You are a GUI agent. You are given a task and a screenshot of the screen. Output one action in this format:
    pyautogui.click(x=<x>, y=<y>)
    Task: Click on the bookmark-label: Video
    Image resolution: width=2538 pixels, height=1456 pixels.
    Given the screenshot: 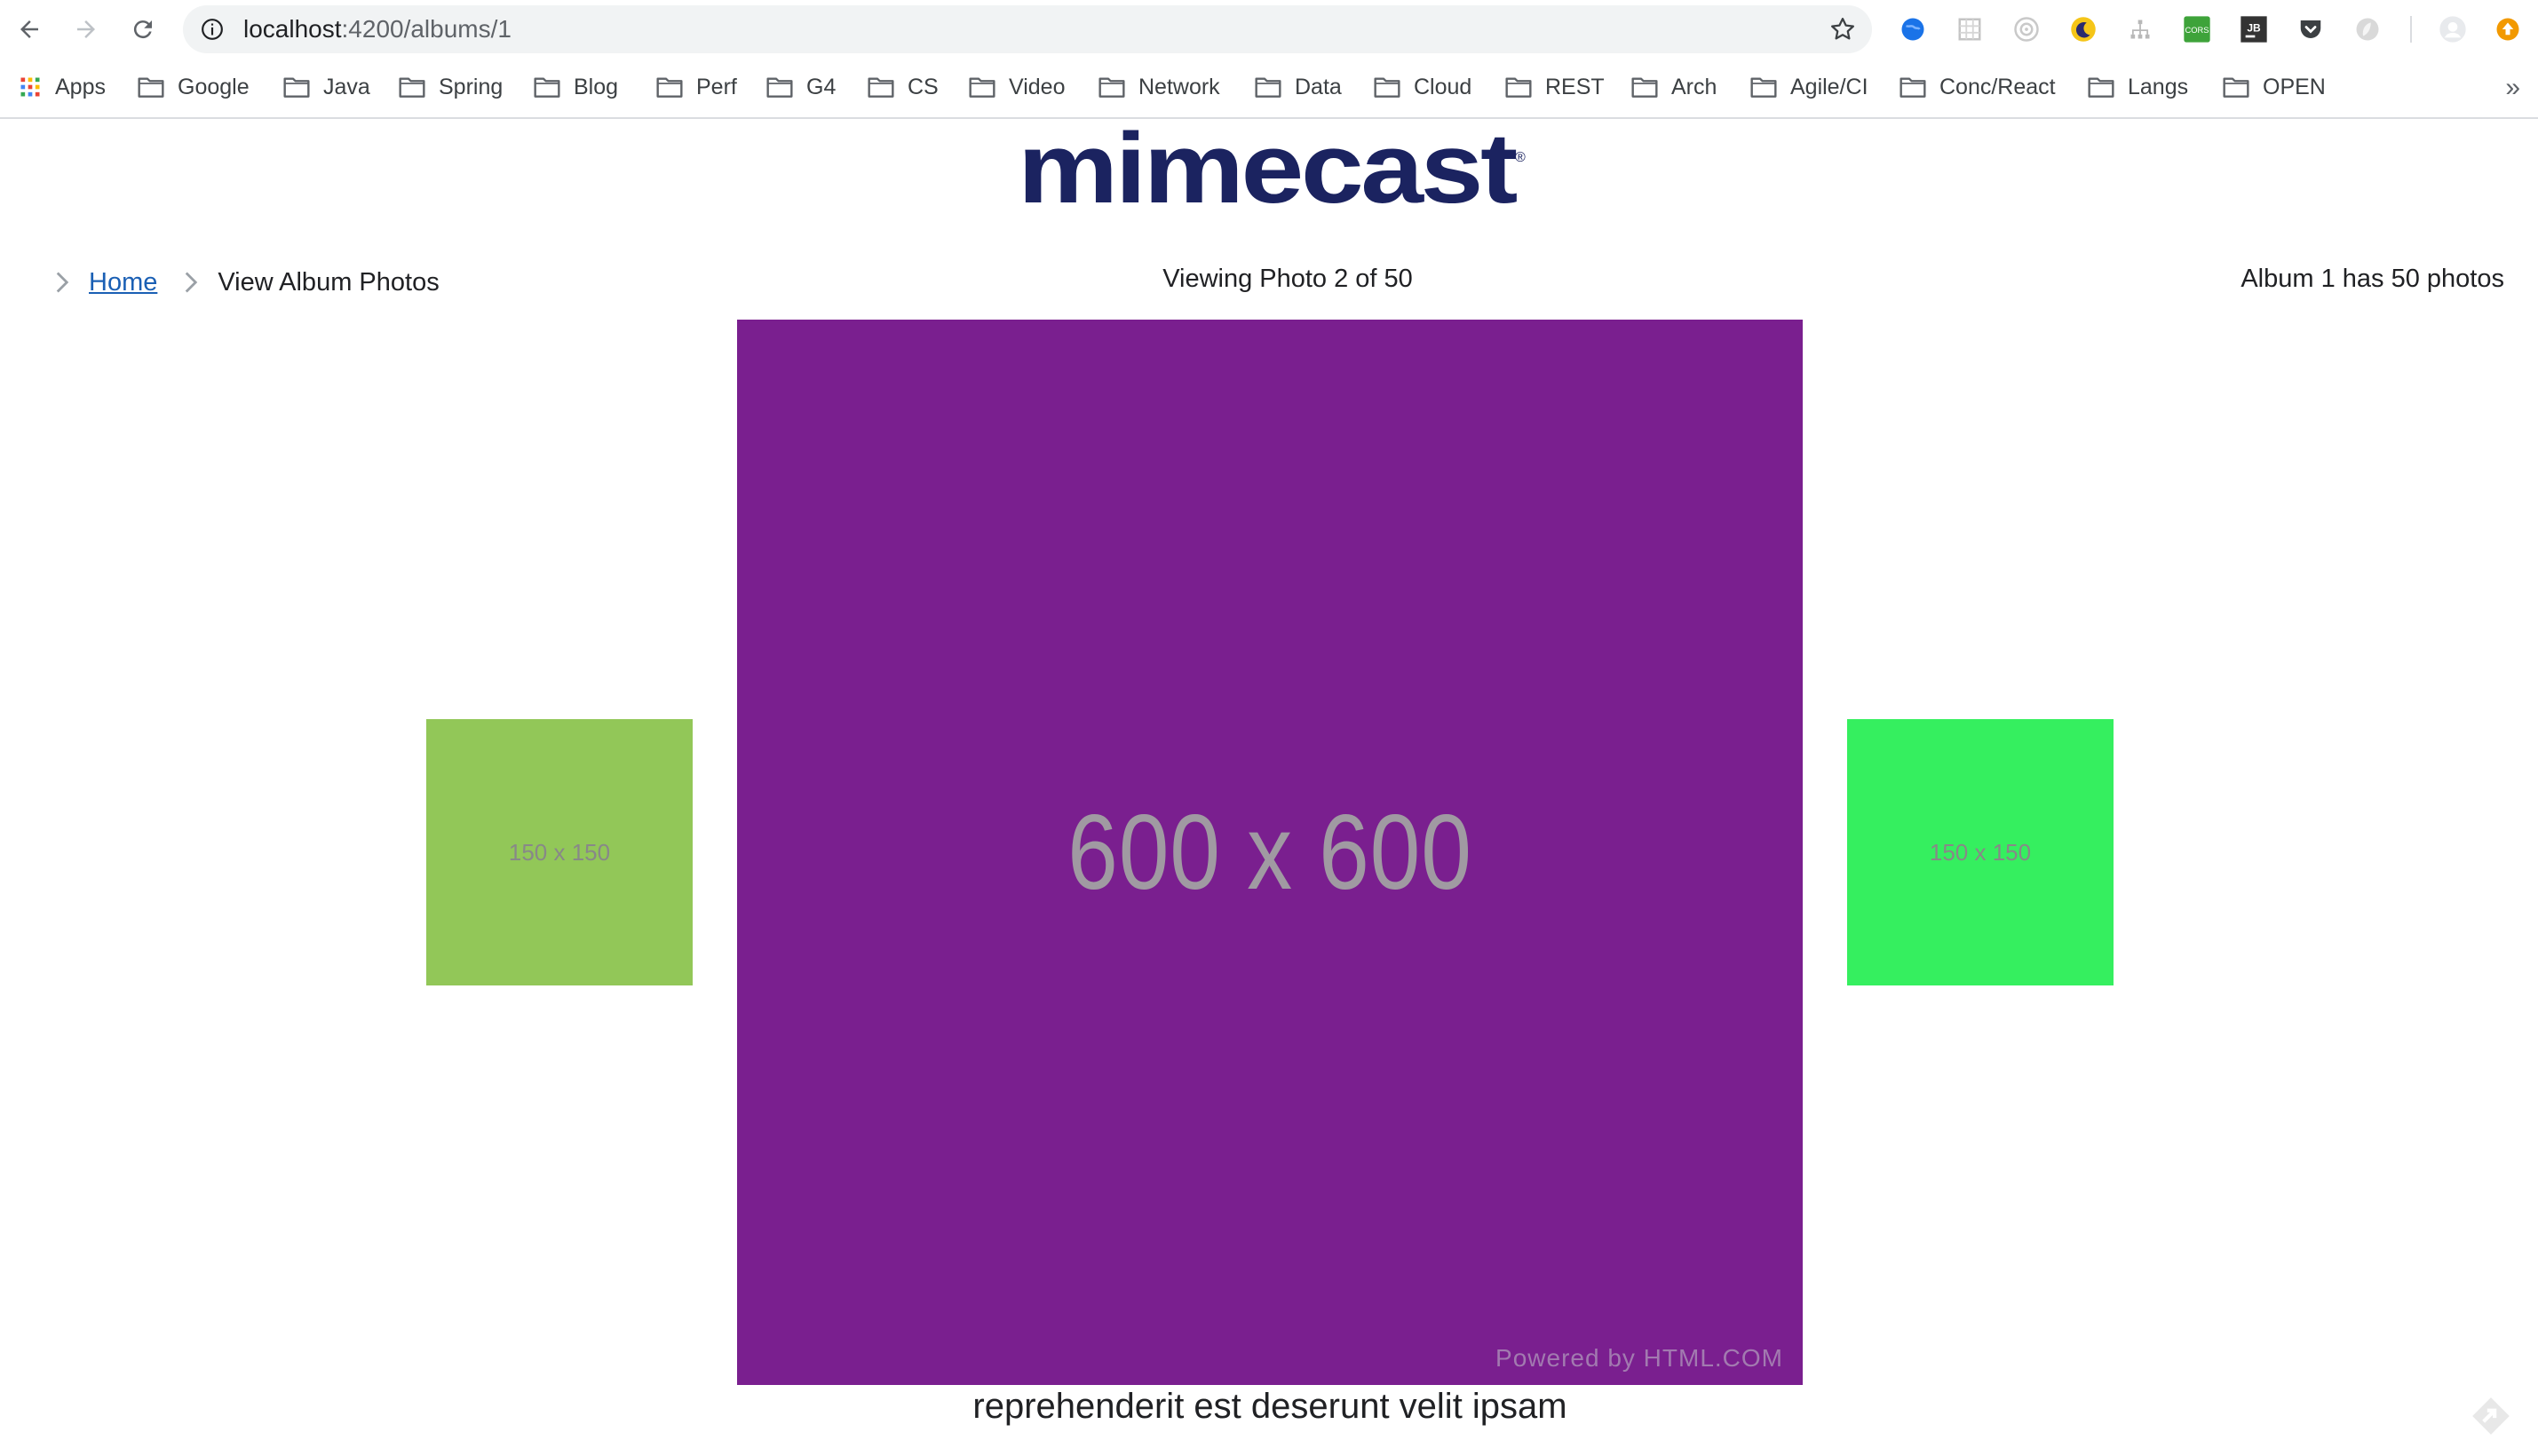 What is the action you would take?
    pyautogui.click(x=1037, y=86)
    